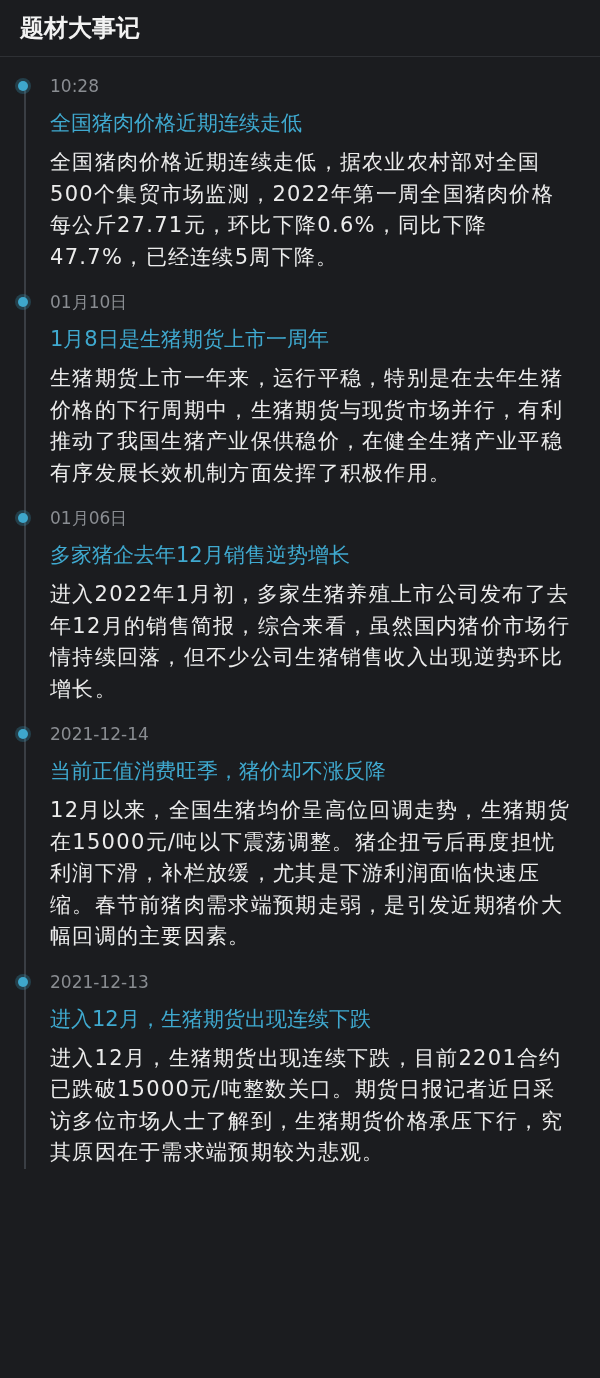  I want to click on event-title: 多家猪企去年12月销售逆势增长, so click(310, 555).